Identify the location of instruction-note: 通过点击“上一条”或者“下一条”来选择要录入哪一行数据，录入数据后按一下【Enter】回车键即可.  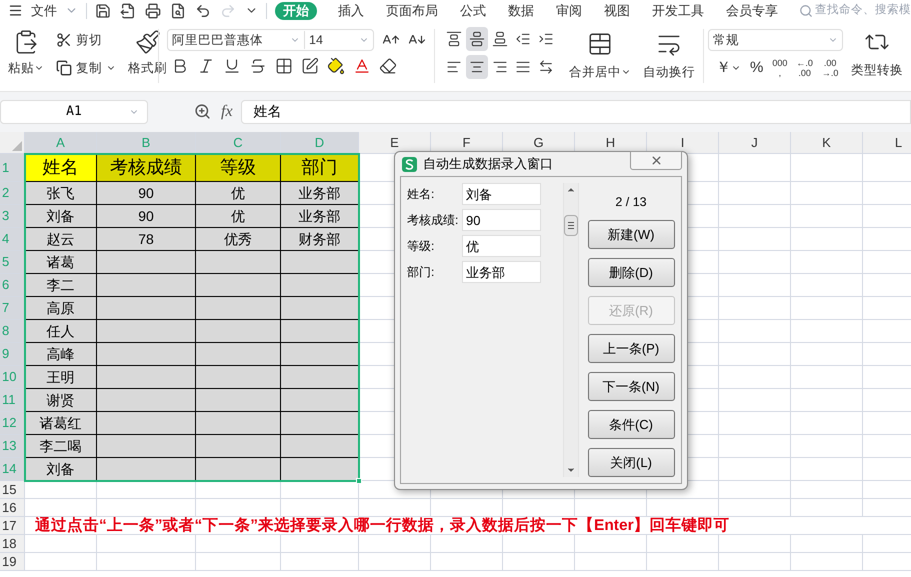
(468, 526).